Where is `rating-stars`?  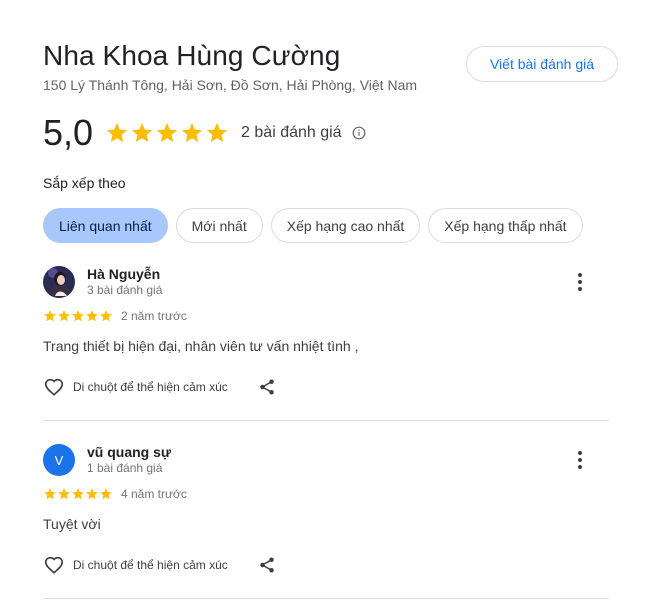 rating-stars is located at coordinates (167, 133).